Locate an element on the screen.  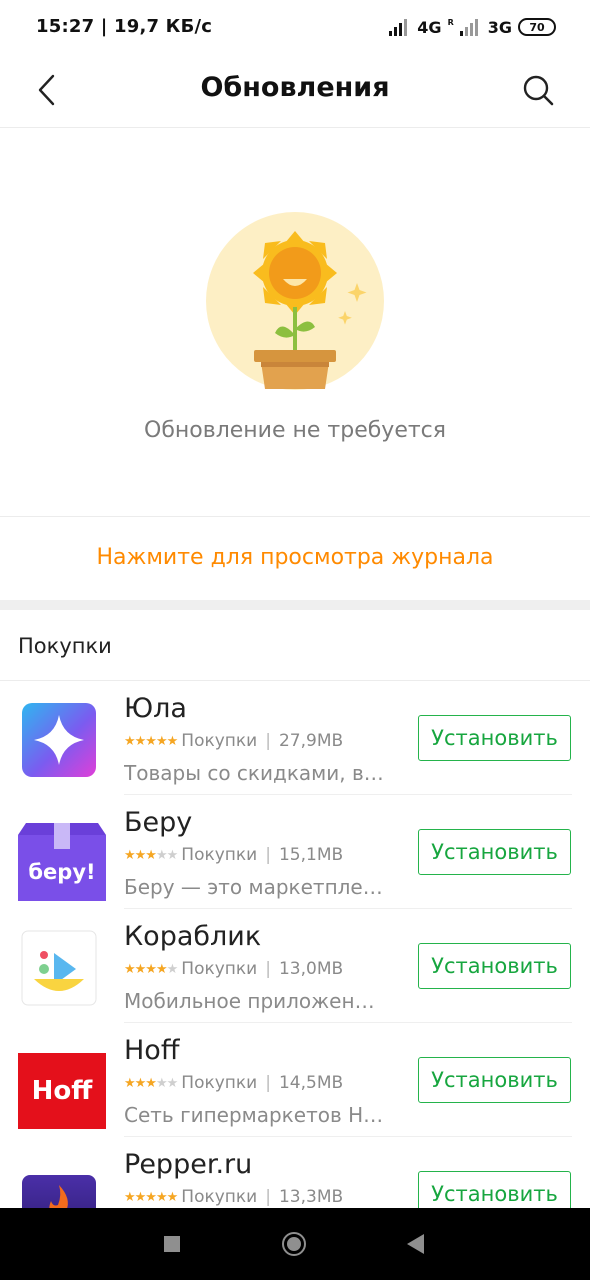
app-header: Обновления is located at coordinates (295, 92).